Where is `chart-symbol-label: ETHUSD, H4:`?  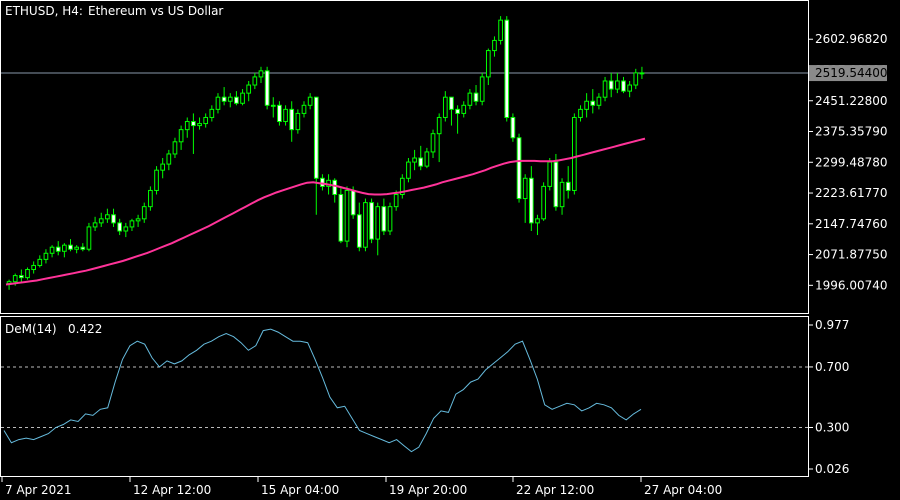
chart-symbol-label: ETHUSD, H4: is located at coordinates (44, 11).